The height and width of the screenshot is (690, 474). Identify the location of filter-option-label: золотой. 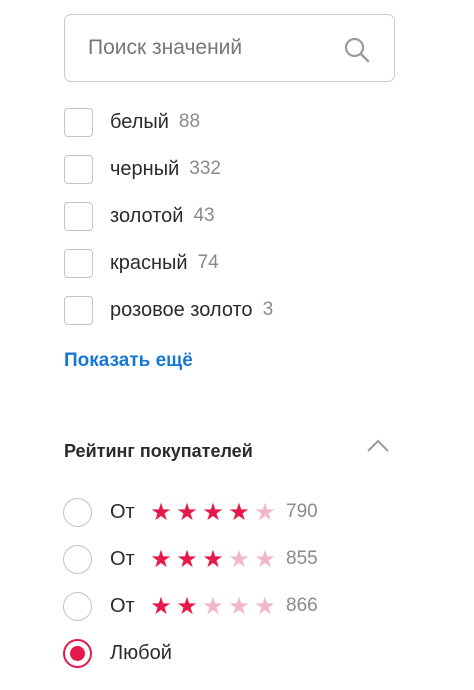
(147, 215).